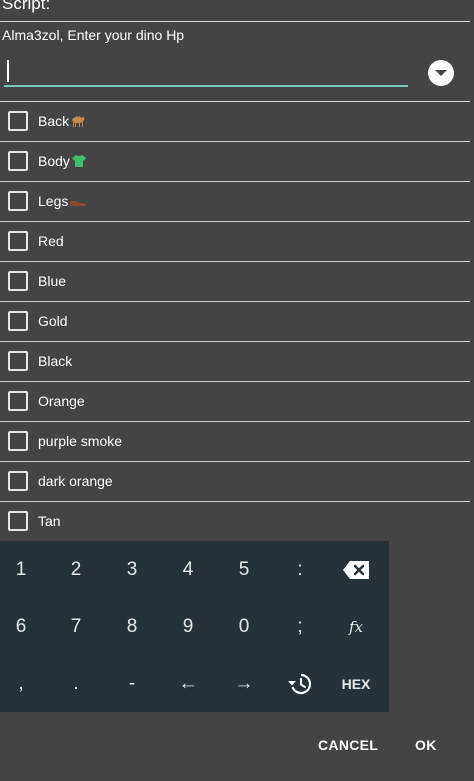 This screenshot has height=781, width=474. What do you see at coordinates (78, 202) in the screenshot?
I see `shoe-icon` at bounding box center [78, 202].